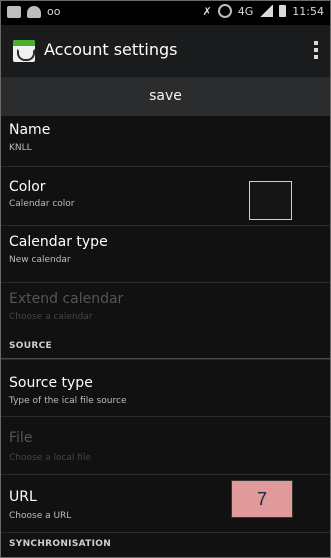  What do you see at coordinates (165, 445) in the screenshot?
I see `setting-row-file: File Choose a local file` at bounding box center [165, 445].